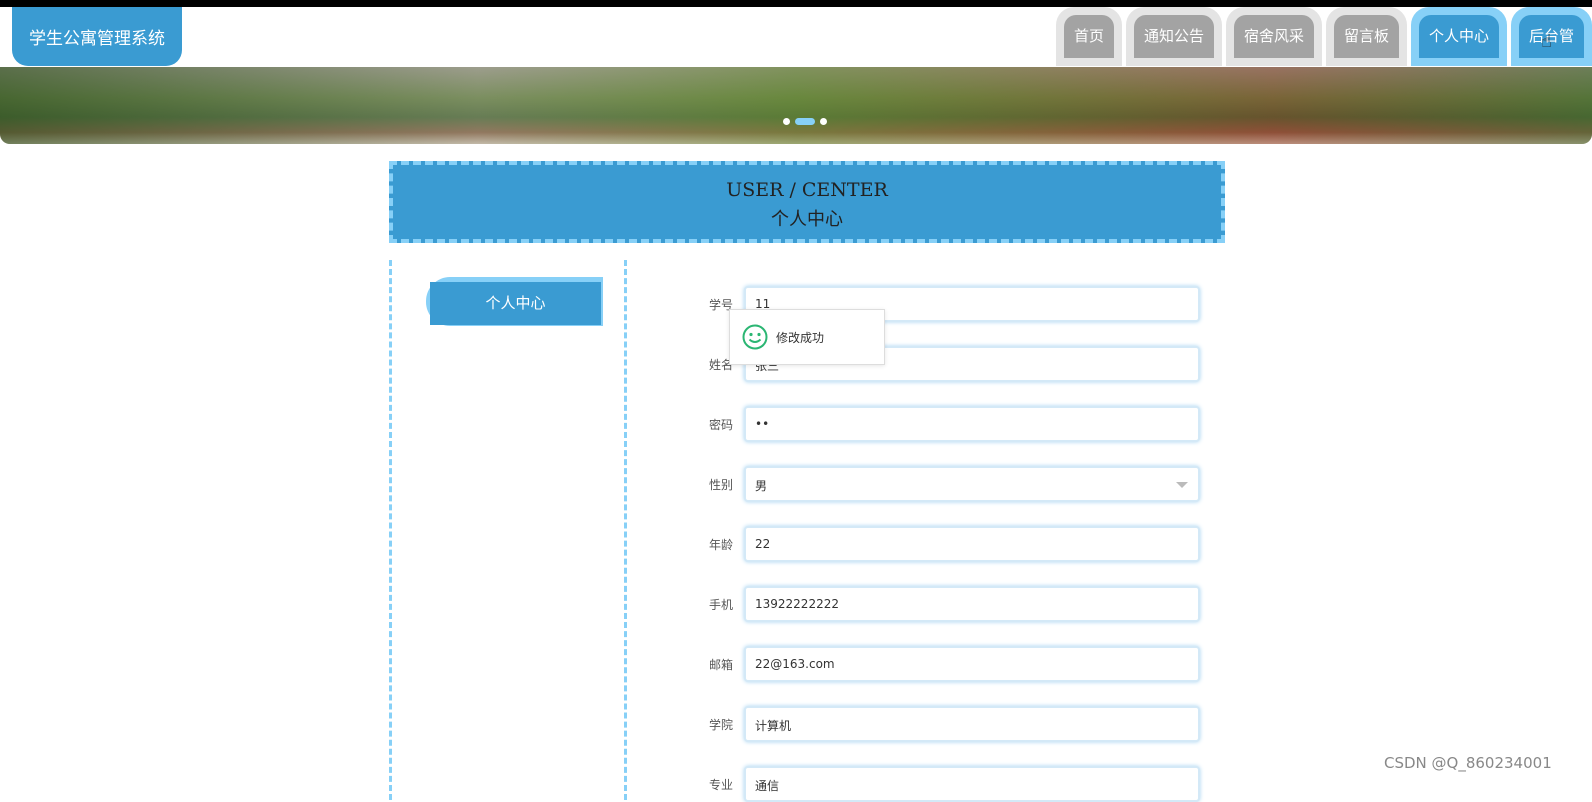 Image resolution: width=1592 pixels, height=802 pixels. I want to click on hand-cursor-icon: ☝, so click(1546, 41).